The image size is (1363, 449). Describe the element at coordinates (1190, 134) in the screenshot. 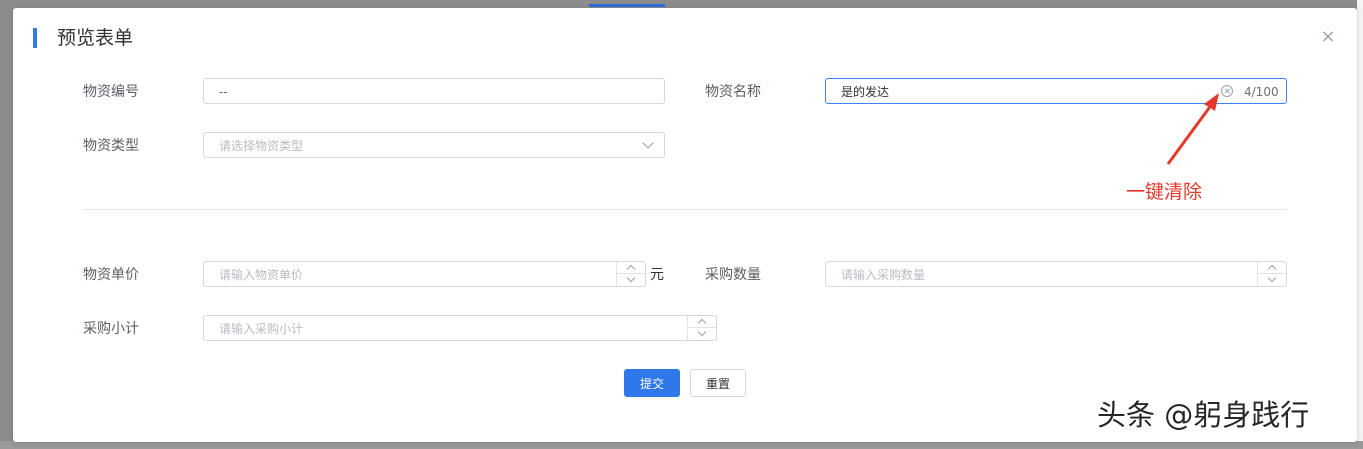

I see `arrow-shaft` at that location.